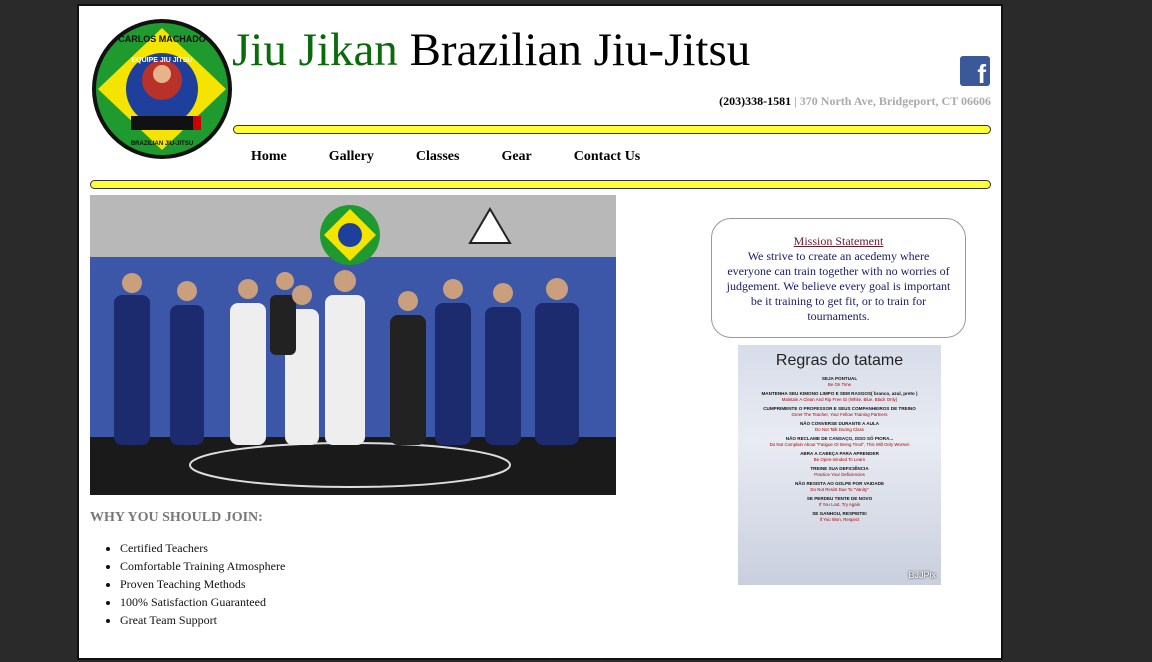  I want to click on rule-en: Practice Your Deficiencies, so click(839, 474).